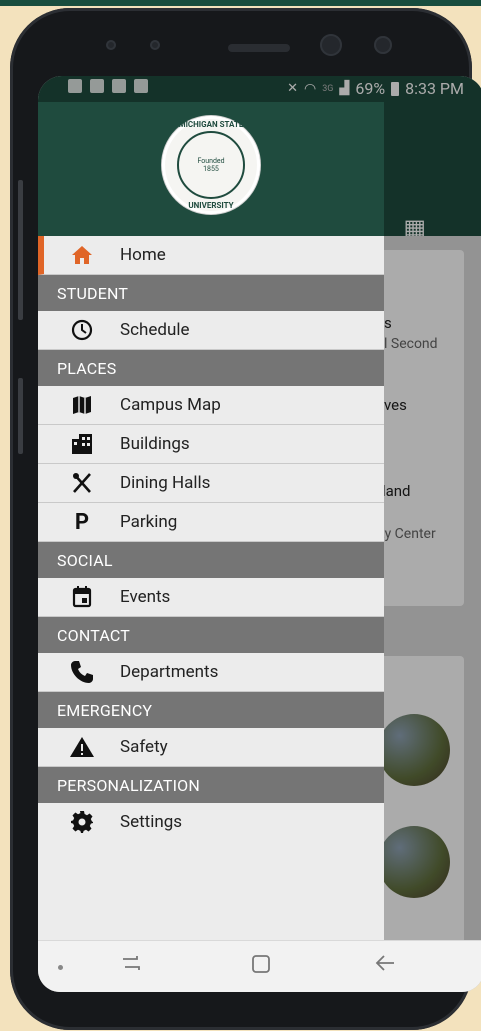 The width and height of the screenshot is (481, 1031). I want to click on menu-item-label: Buildings, so click(155, 444).